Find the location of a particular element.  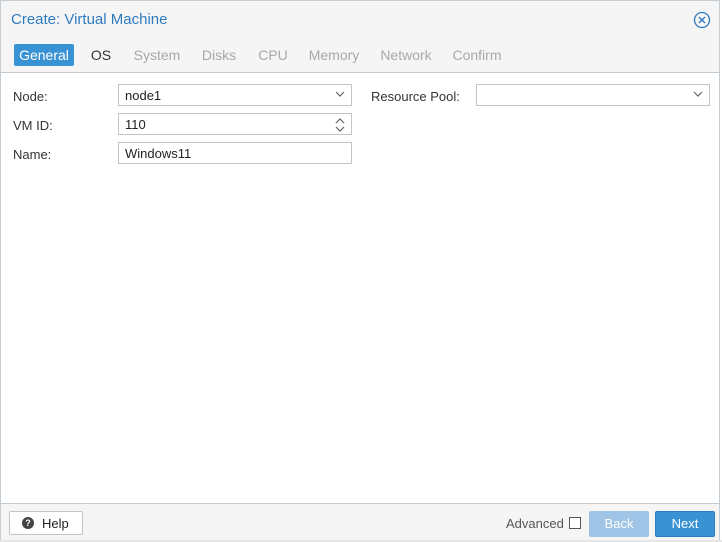

tab-cpu: CPU is located at coordinates (273, 55).